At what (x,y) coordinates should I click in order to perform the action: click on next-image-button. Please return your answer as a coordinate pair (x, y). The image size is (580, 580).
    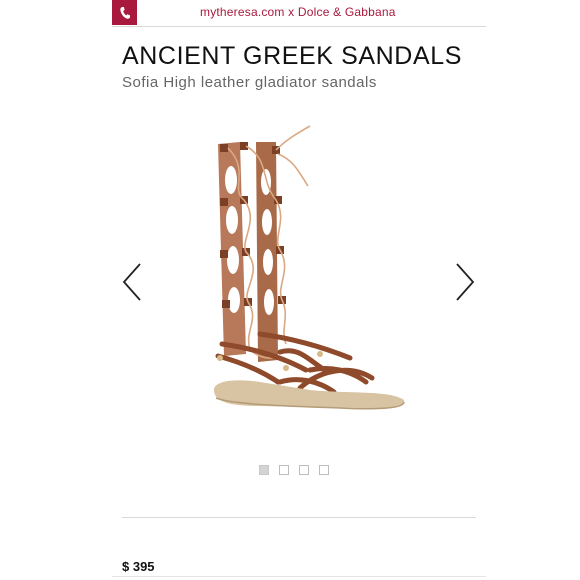
    Looking at the image, I should click on (465, 282).